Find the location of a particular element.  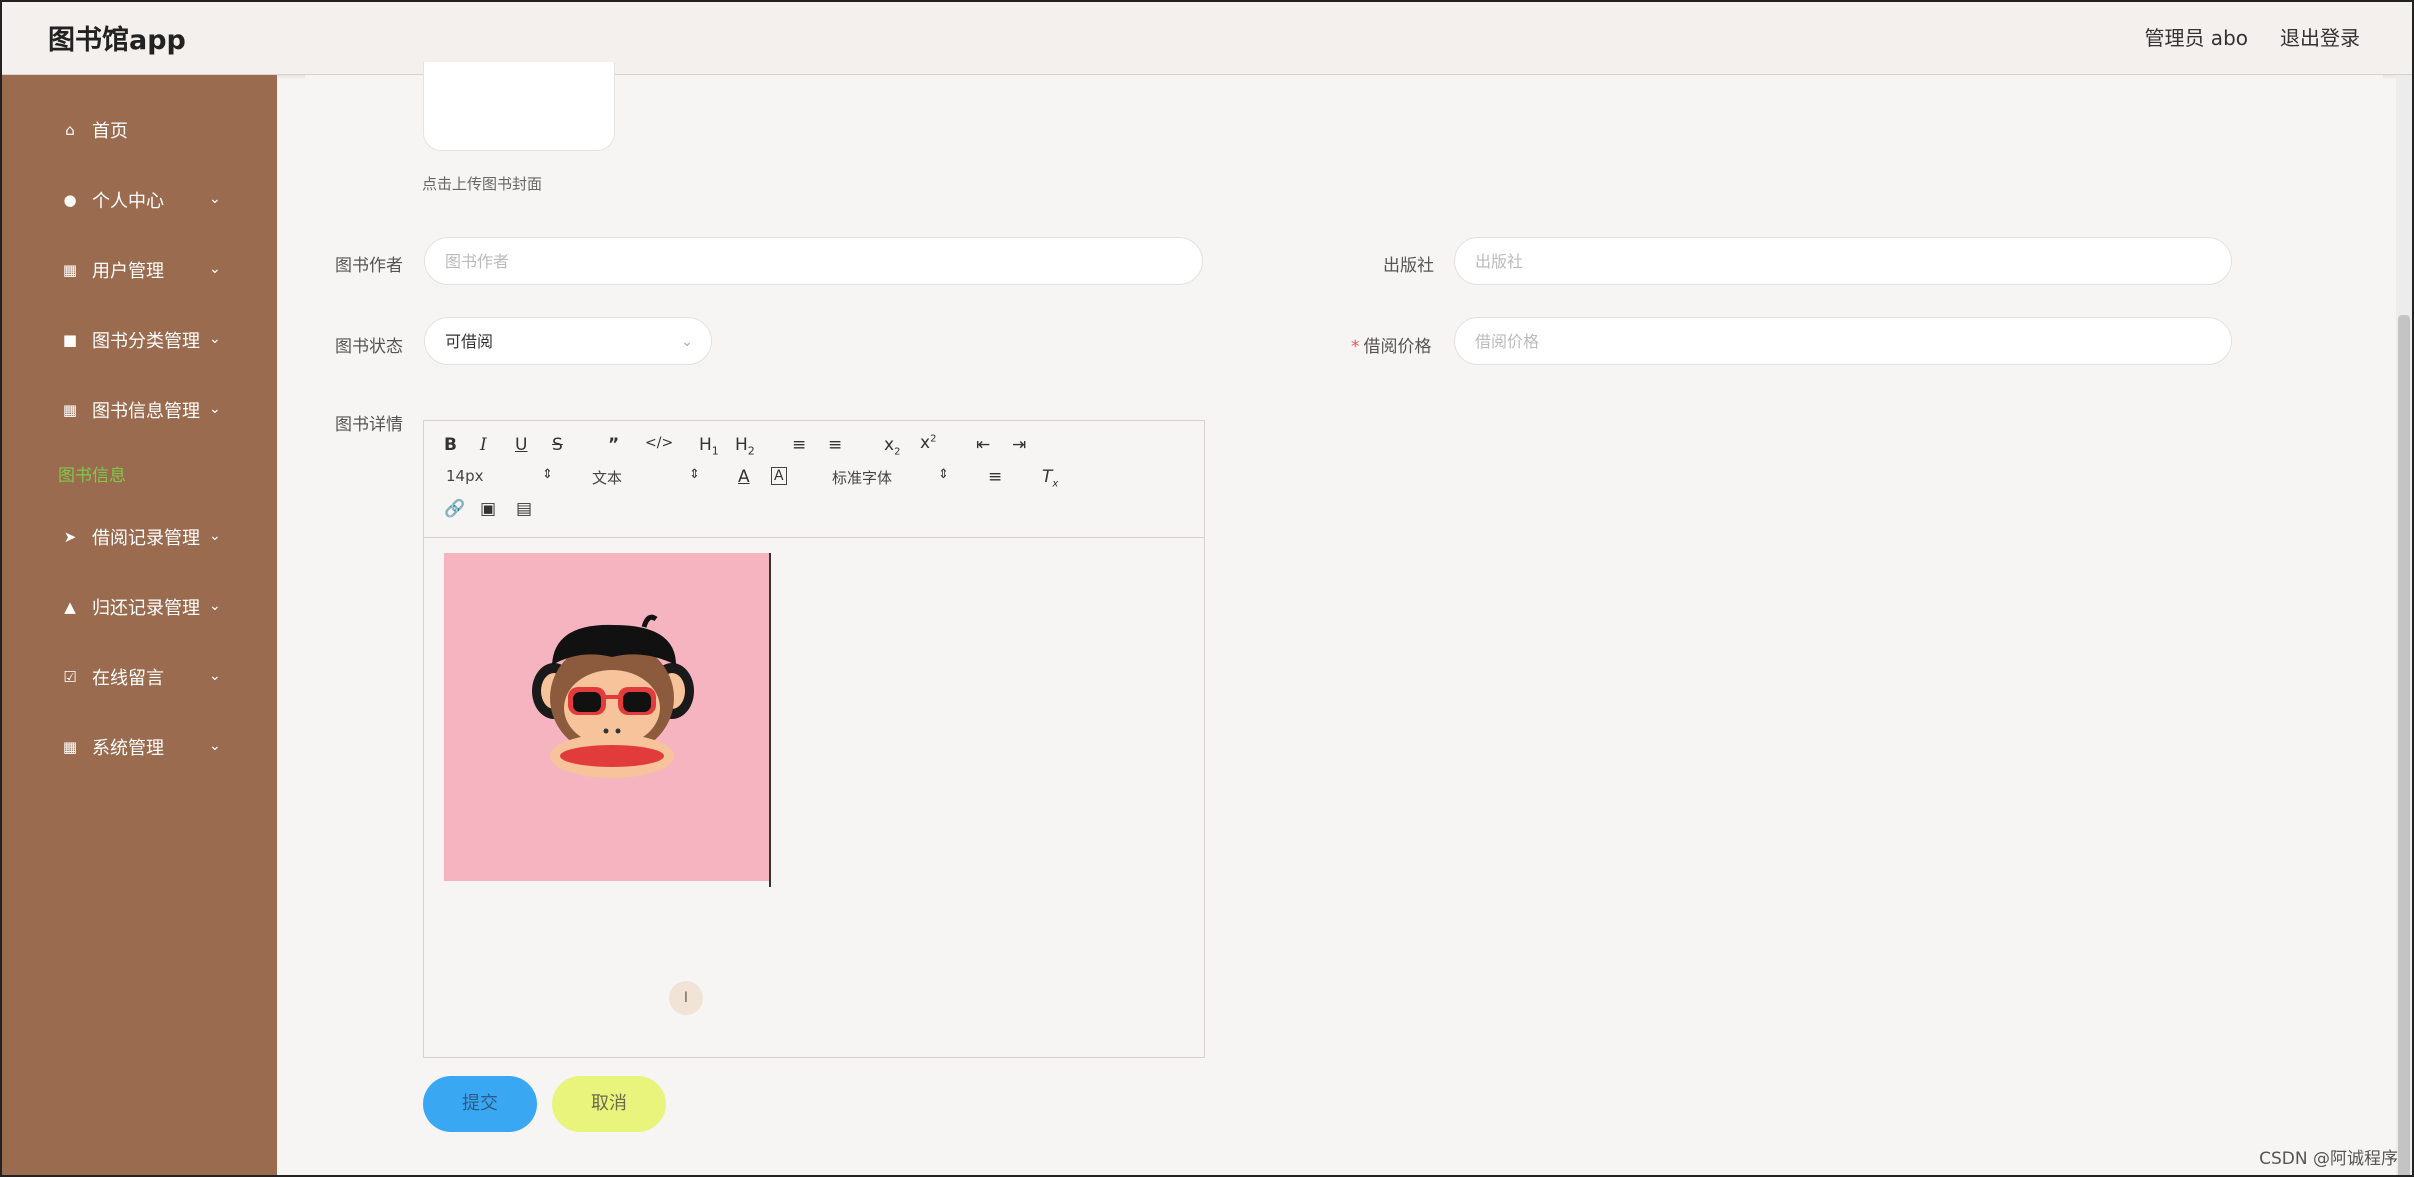

video-icon: ▤ is located at coordinates (524, 509).